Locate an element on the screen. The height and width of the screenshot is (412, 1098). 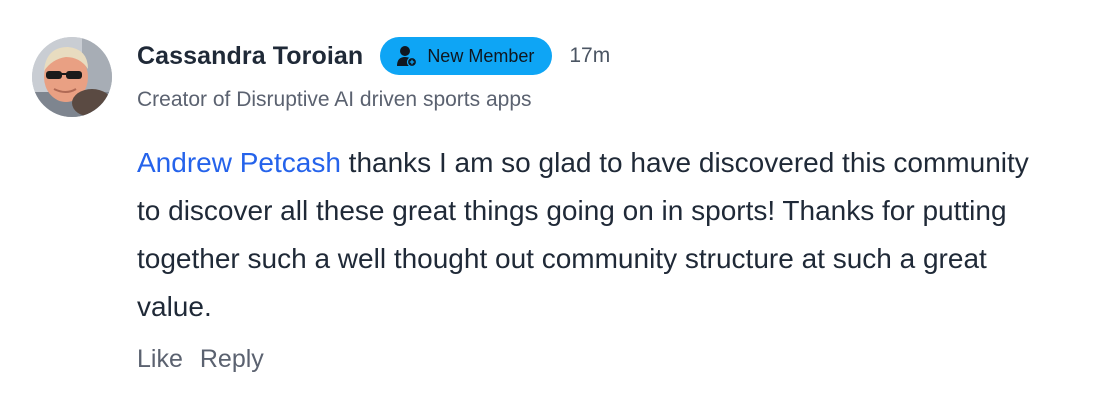
timestamp: 17m is located at coordinates (590, 55).